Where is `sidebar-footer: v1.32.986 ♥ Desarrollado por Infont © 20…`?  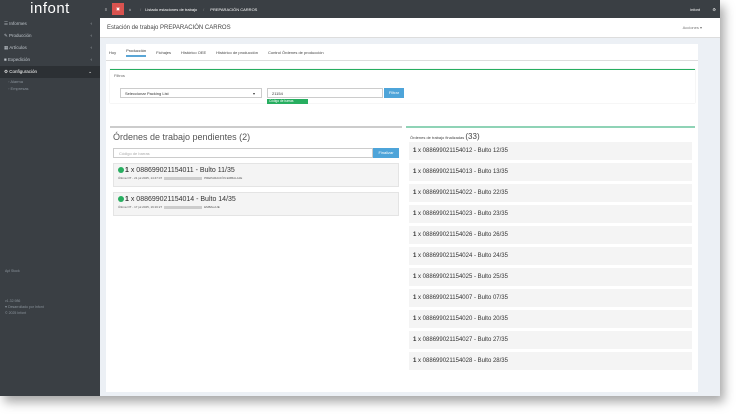
sidebar-footer: v1.32.986 ♥ Desarrollado por Infont © 20… is located at coordinates (24, 307).